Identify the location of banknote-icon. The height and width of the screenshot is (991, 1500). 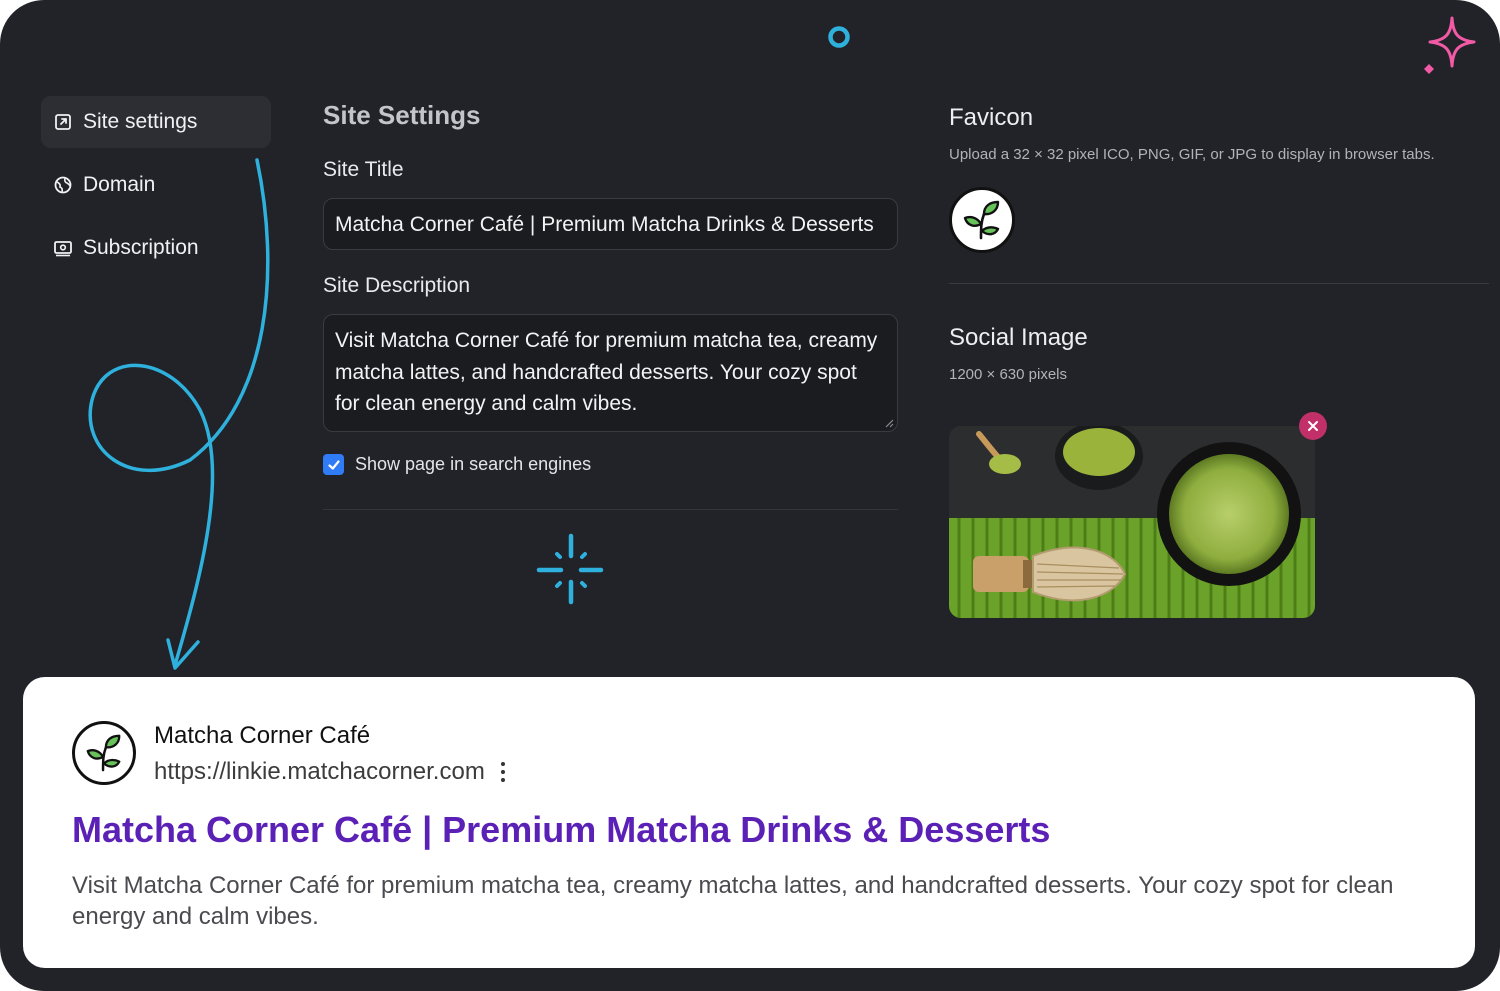
(63, 248).